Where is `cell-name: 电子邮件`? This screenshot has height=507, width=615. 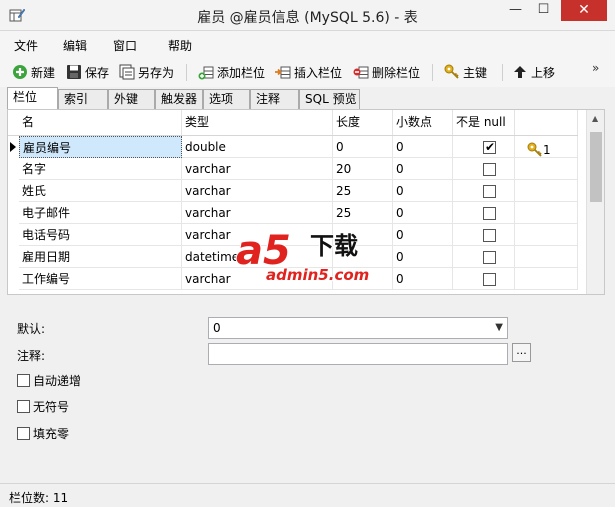
cell-name: 电子邮件 is located at coordinates (100, 213).